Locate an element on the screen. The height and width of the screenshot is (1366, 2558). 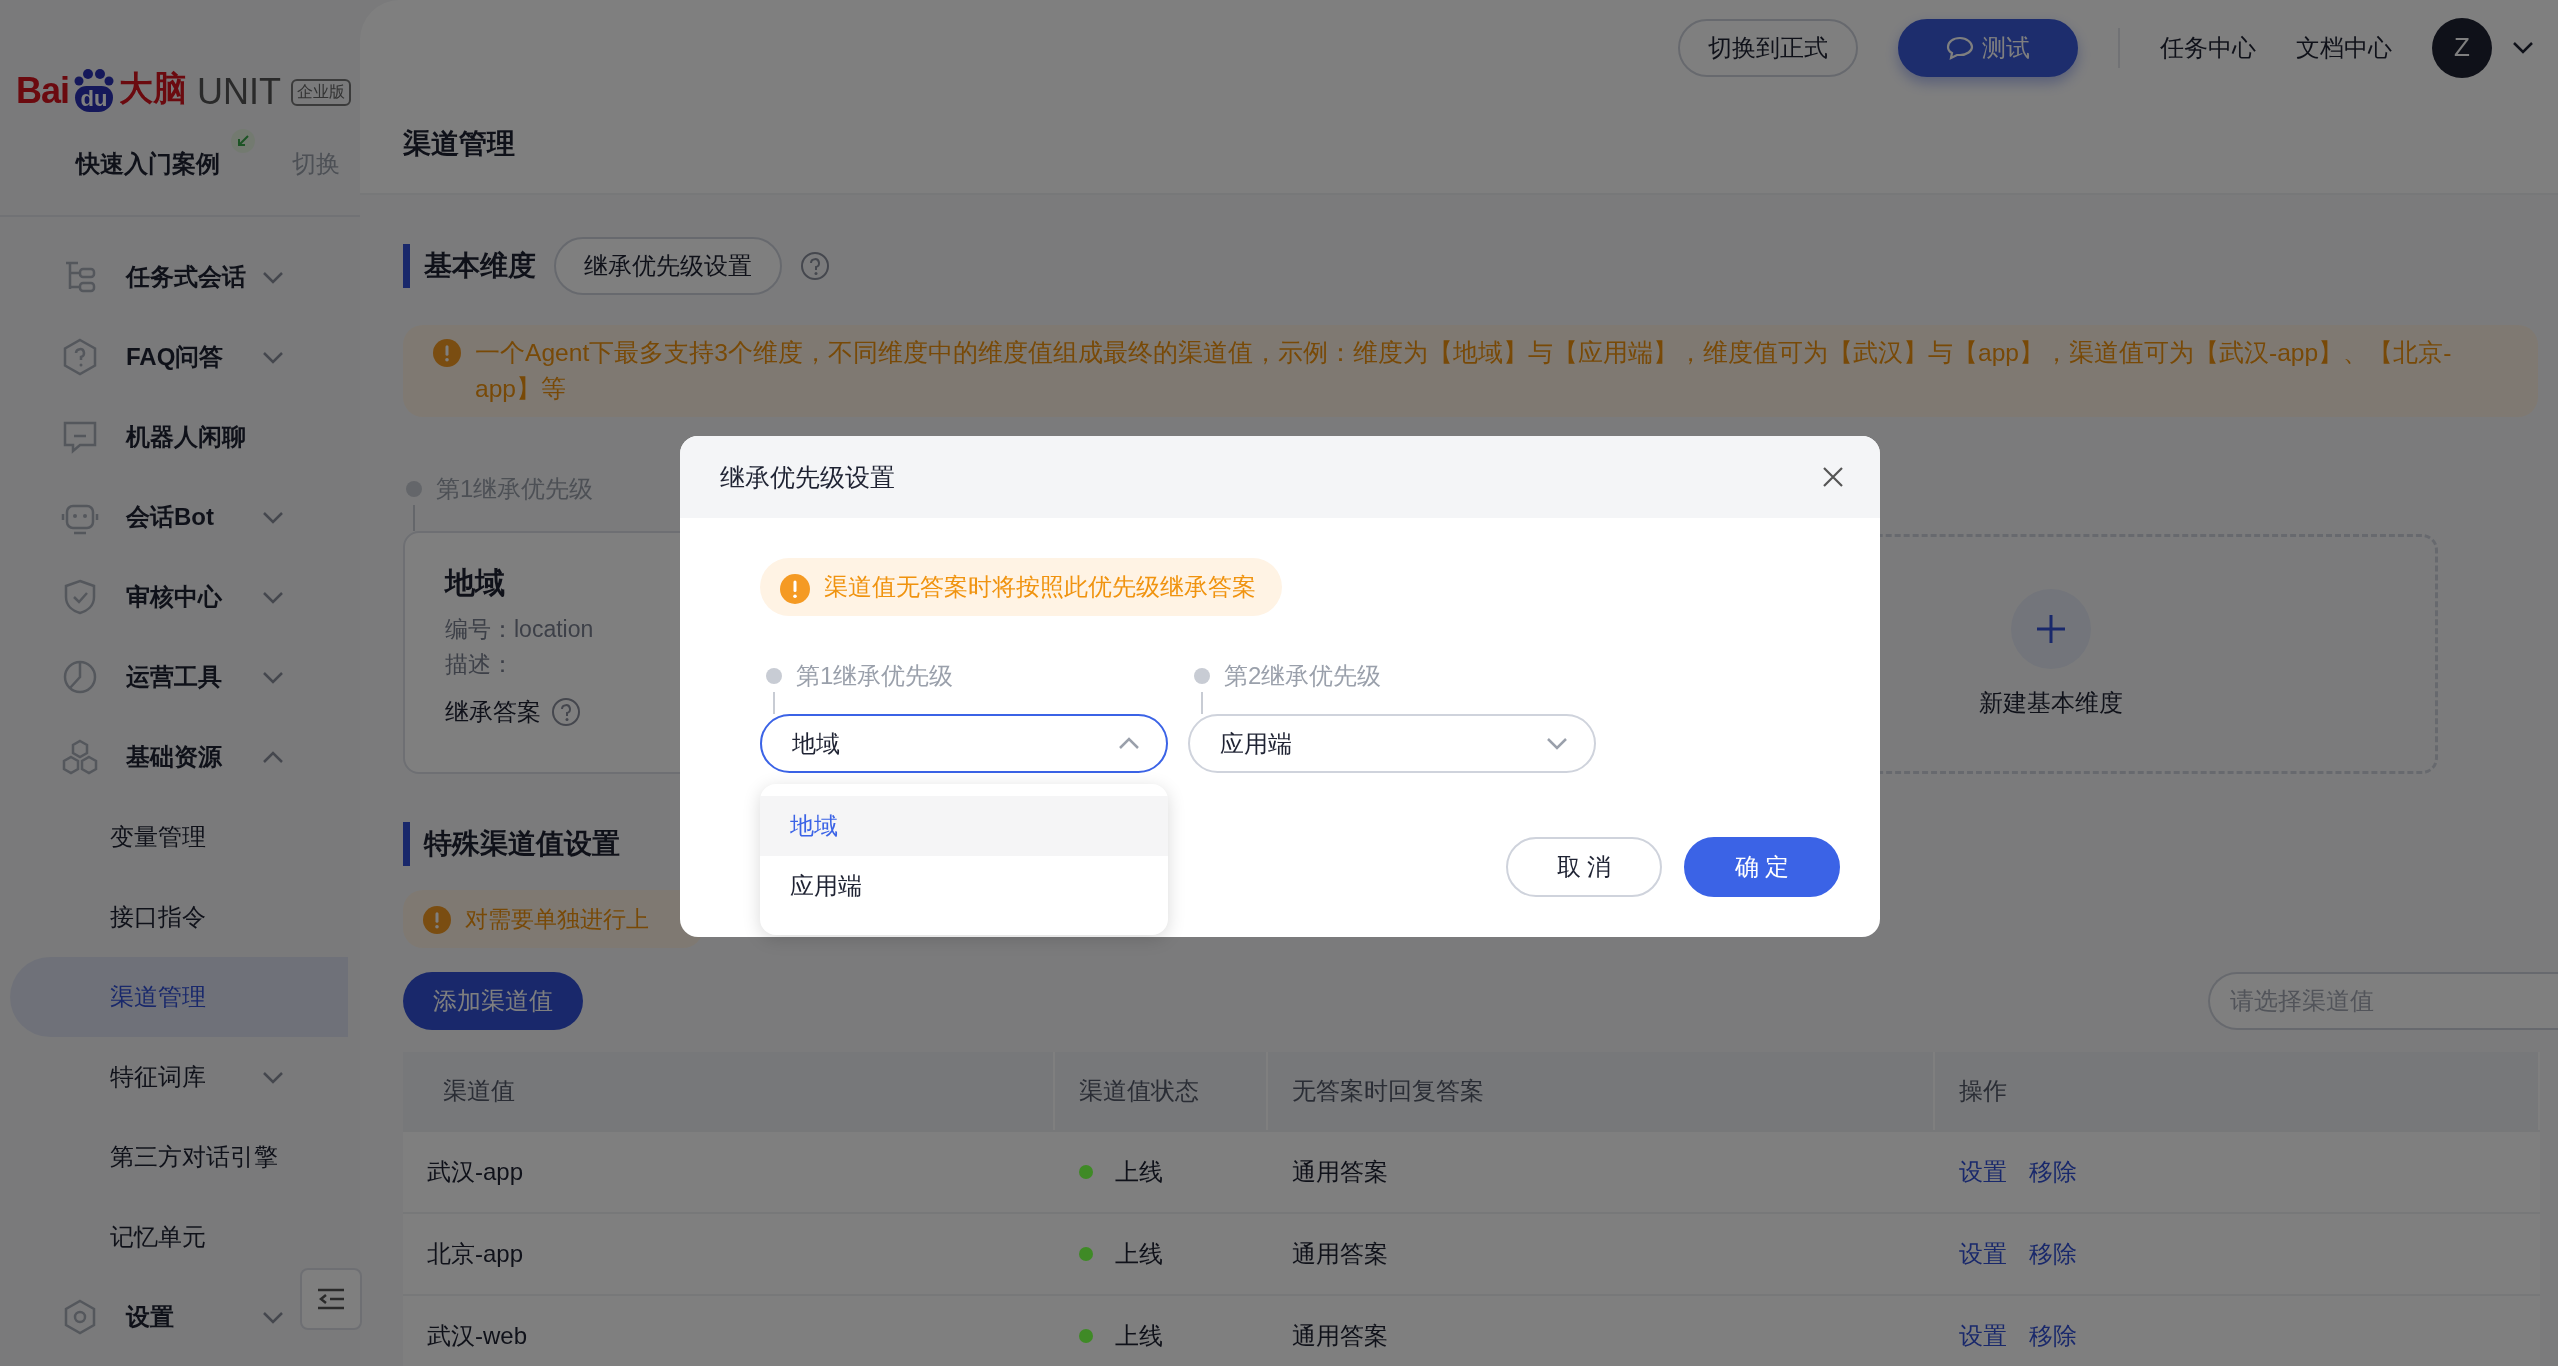
nav-link: 任务中心 is located at coordinates (2208, 47).